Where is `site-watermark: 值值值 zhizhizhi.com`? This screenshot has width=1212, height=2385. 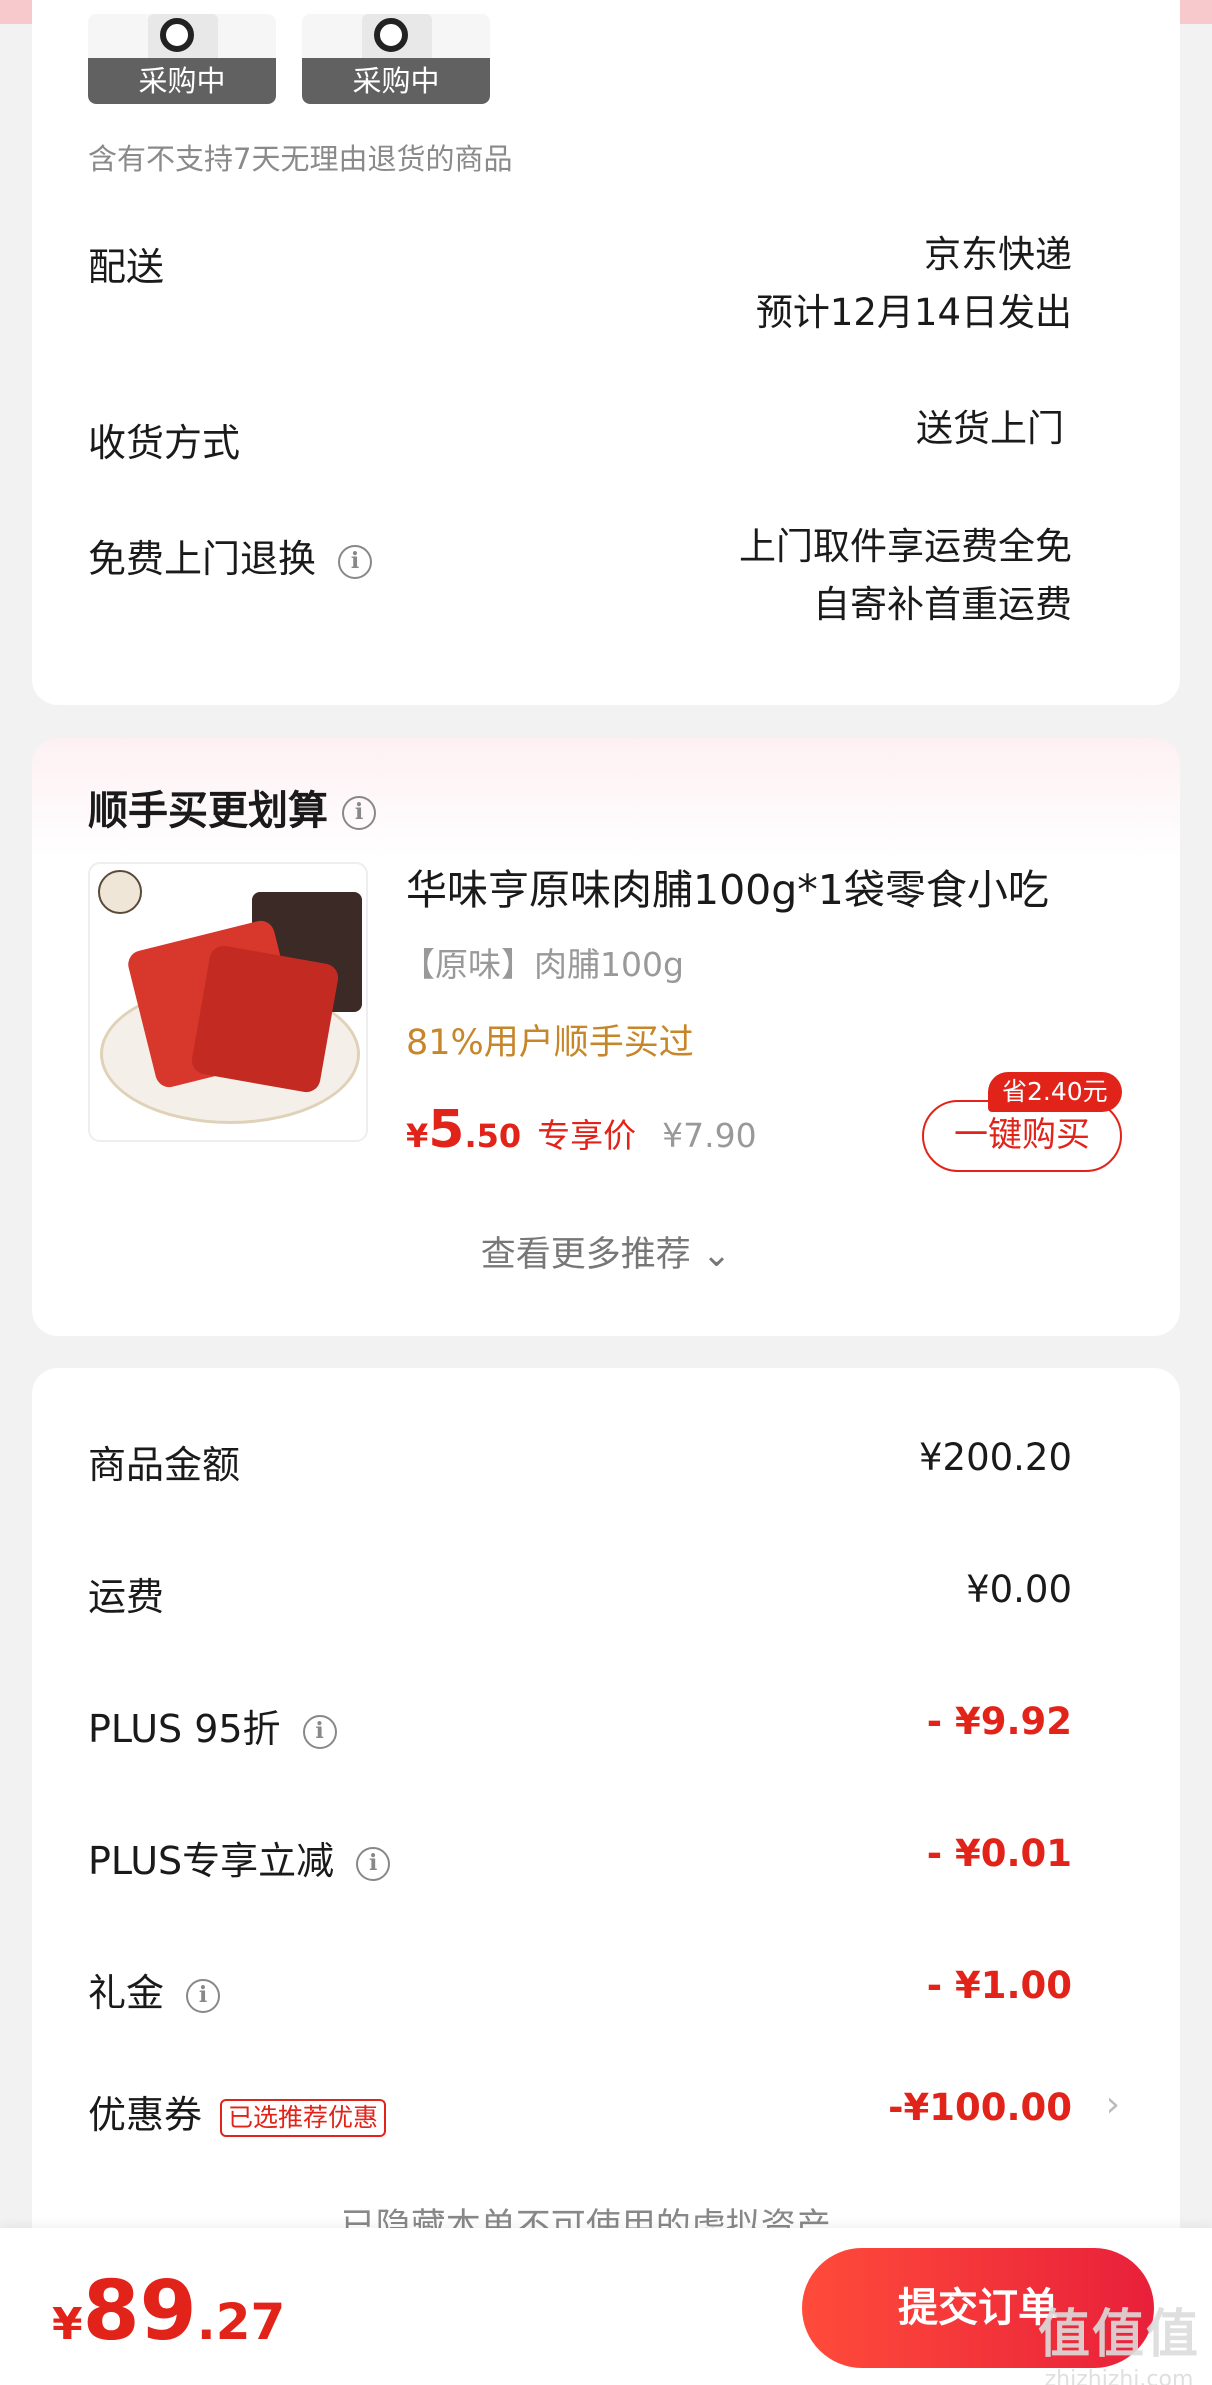
site-watermark: 值值值 zhizhizhi.com is located at coordinates (1119, 2338).